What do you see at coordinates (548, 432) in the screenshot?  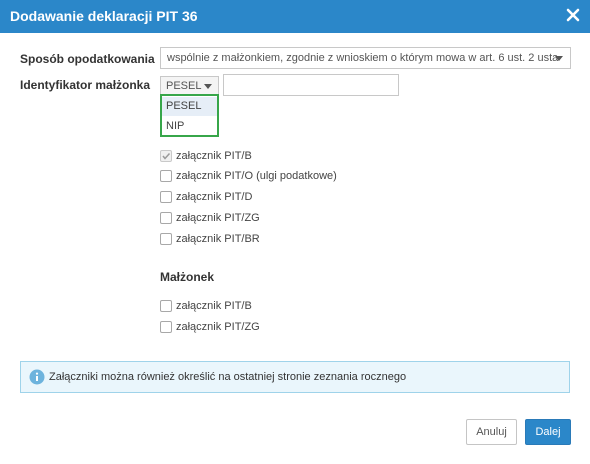 I see `next-button: Dalej` at bounding box center [548, 432].